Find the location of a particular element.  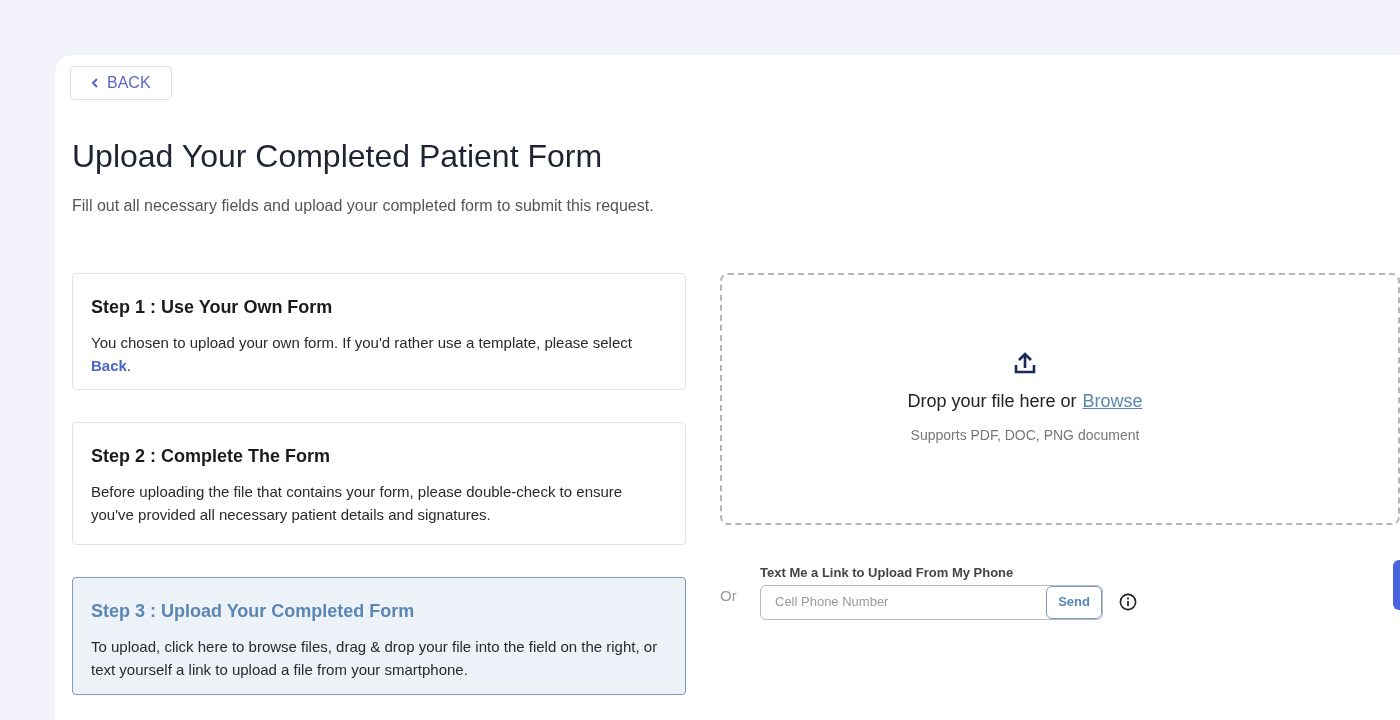

step-description: Before uploading the file that contains your form, please double-check to ensure you've provided all necessary patient details and signatures. is located at coordinates (357, 503).